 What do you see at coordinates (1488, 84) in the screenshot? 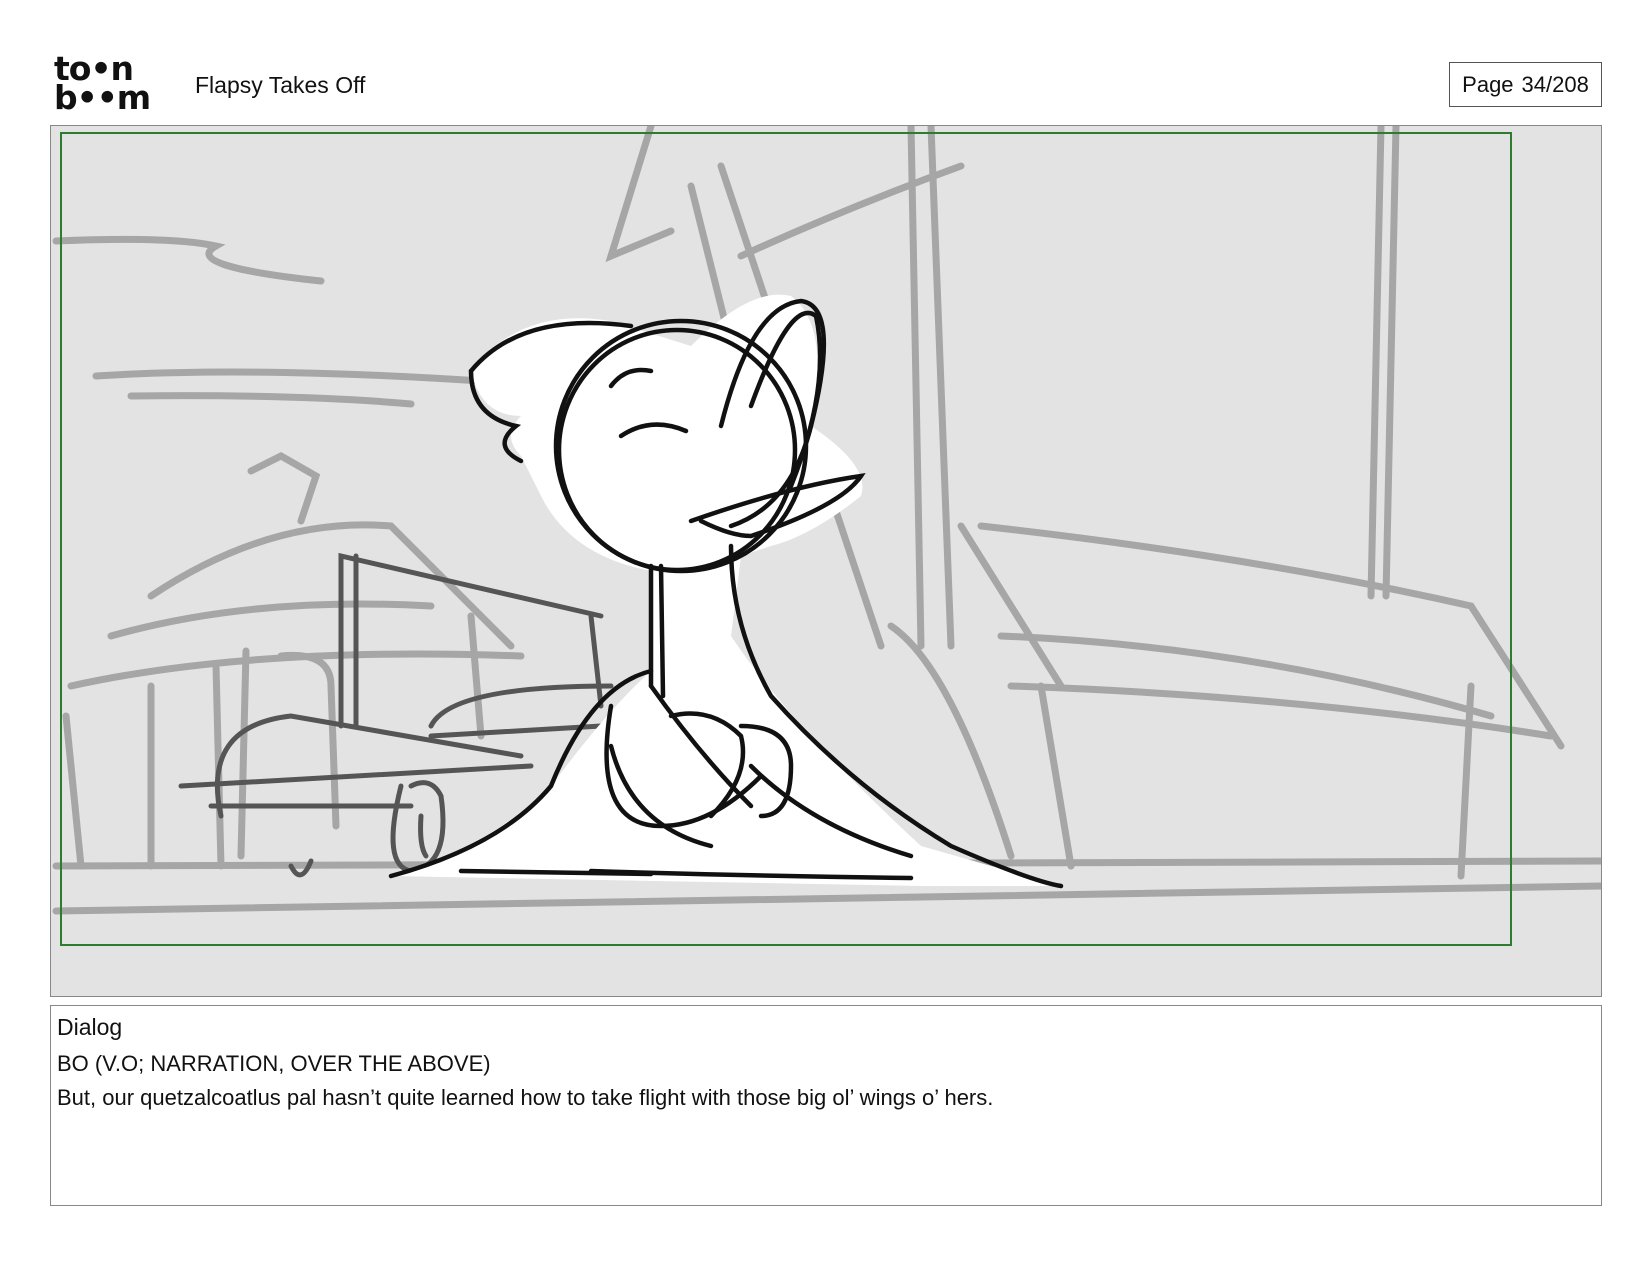
I see `page-label: Page` at bounding box center [1488, 84].